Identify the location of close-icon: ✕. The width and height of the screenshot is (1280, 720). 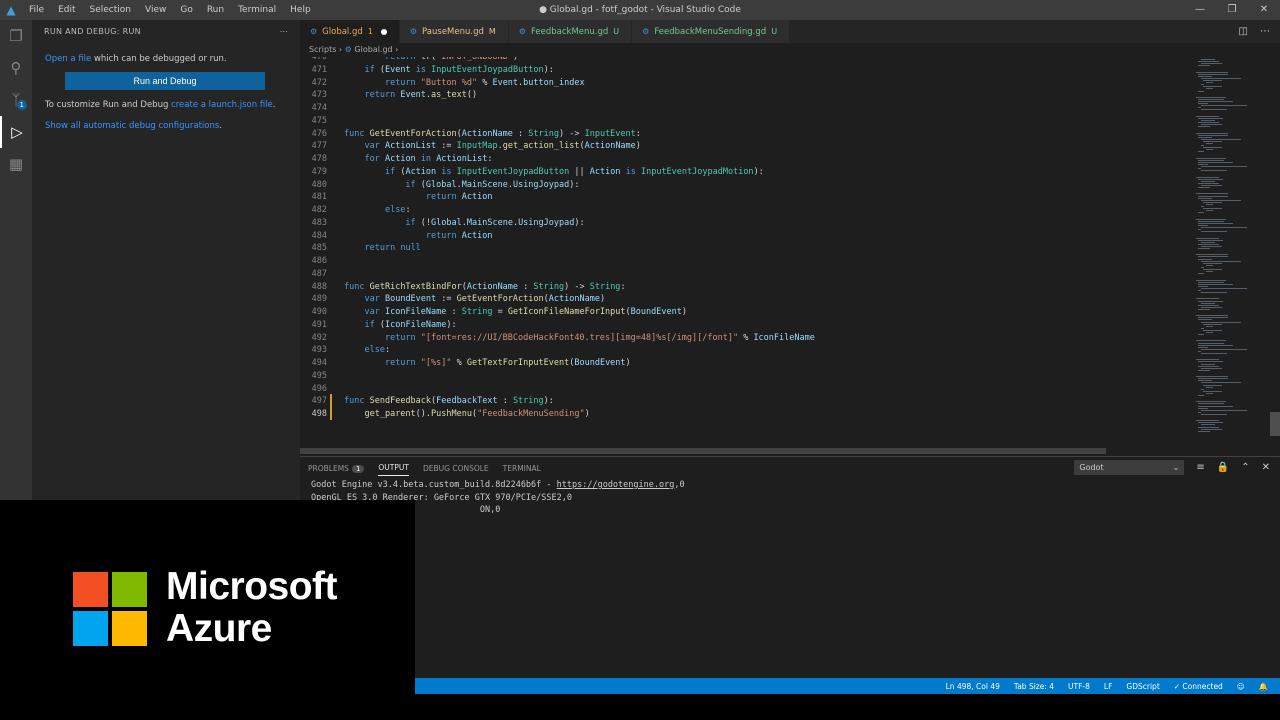
(1264, 10).